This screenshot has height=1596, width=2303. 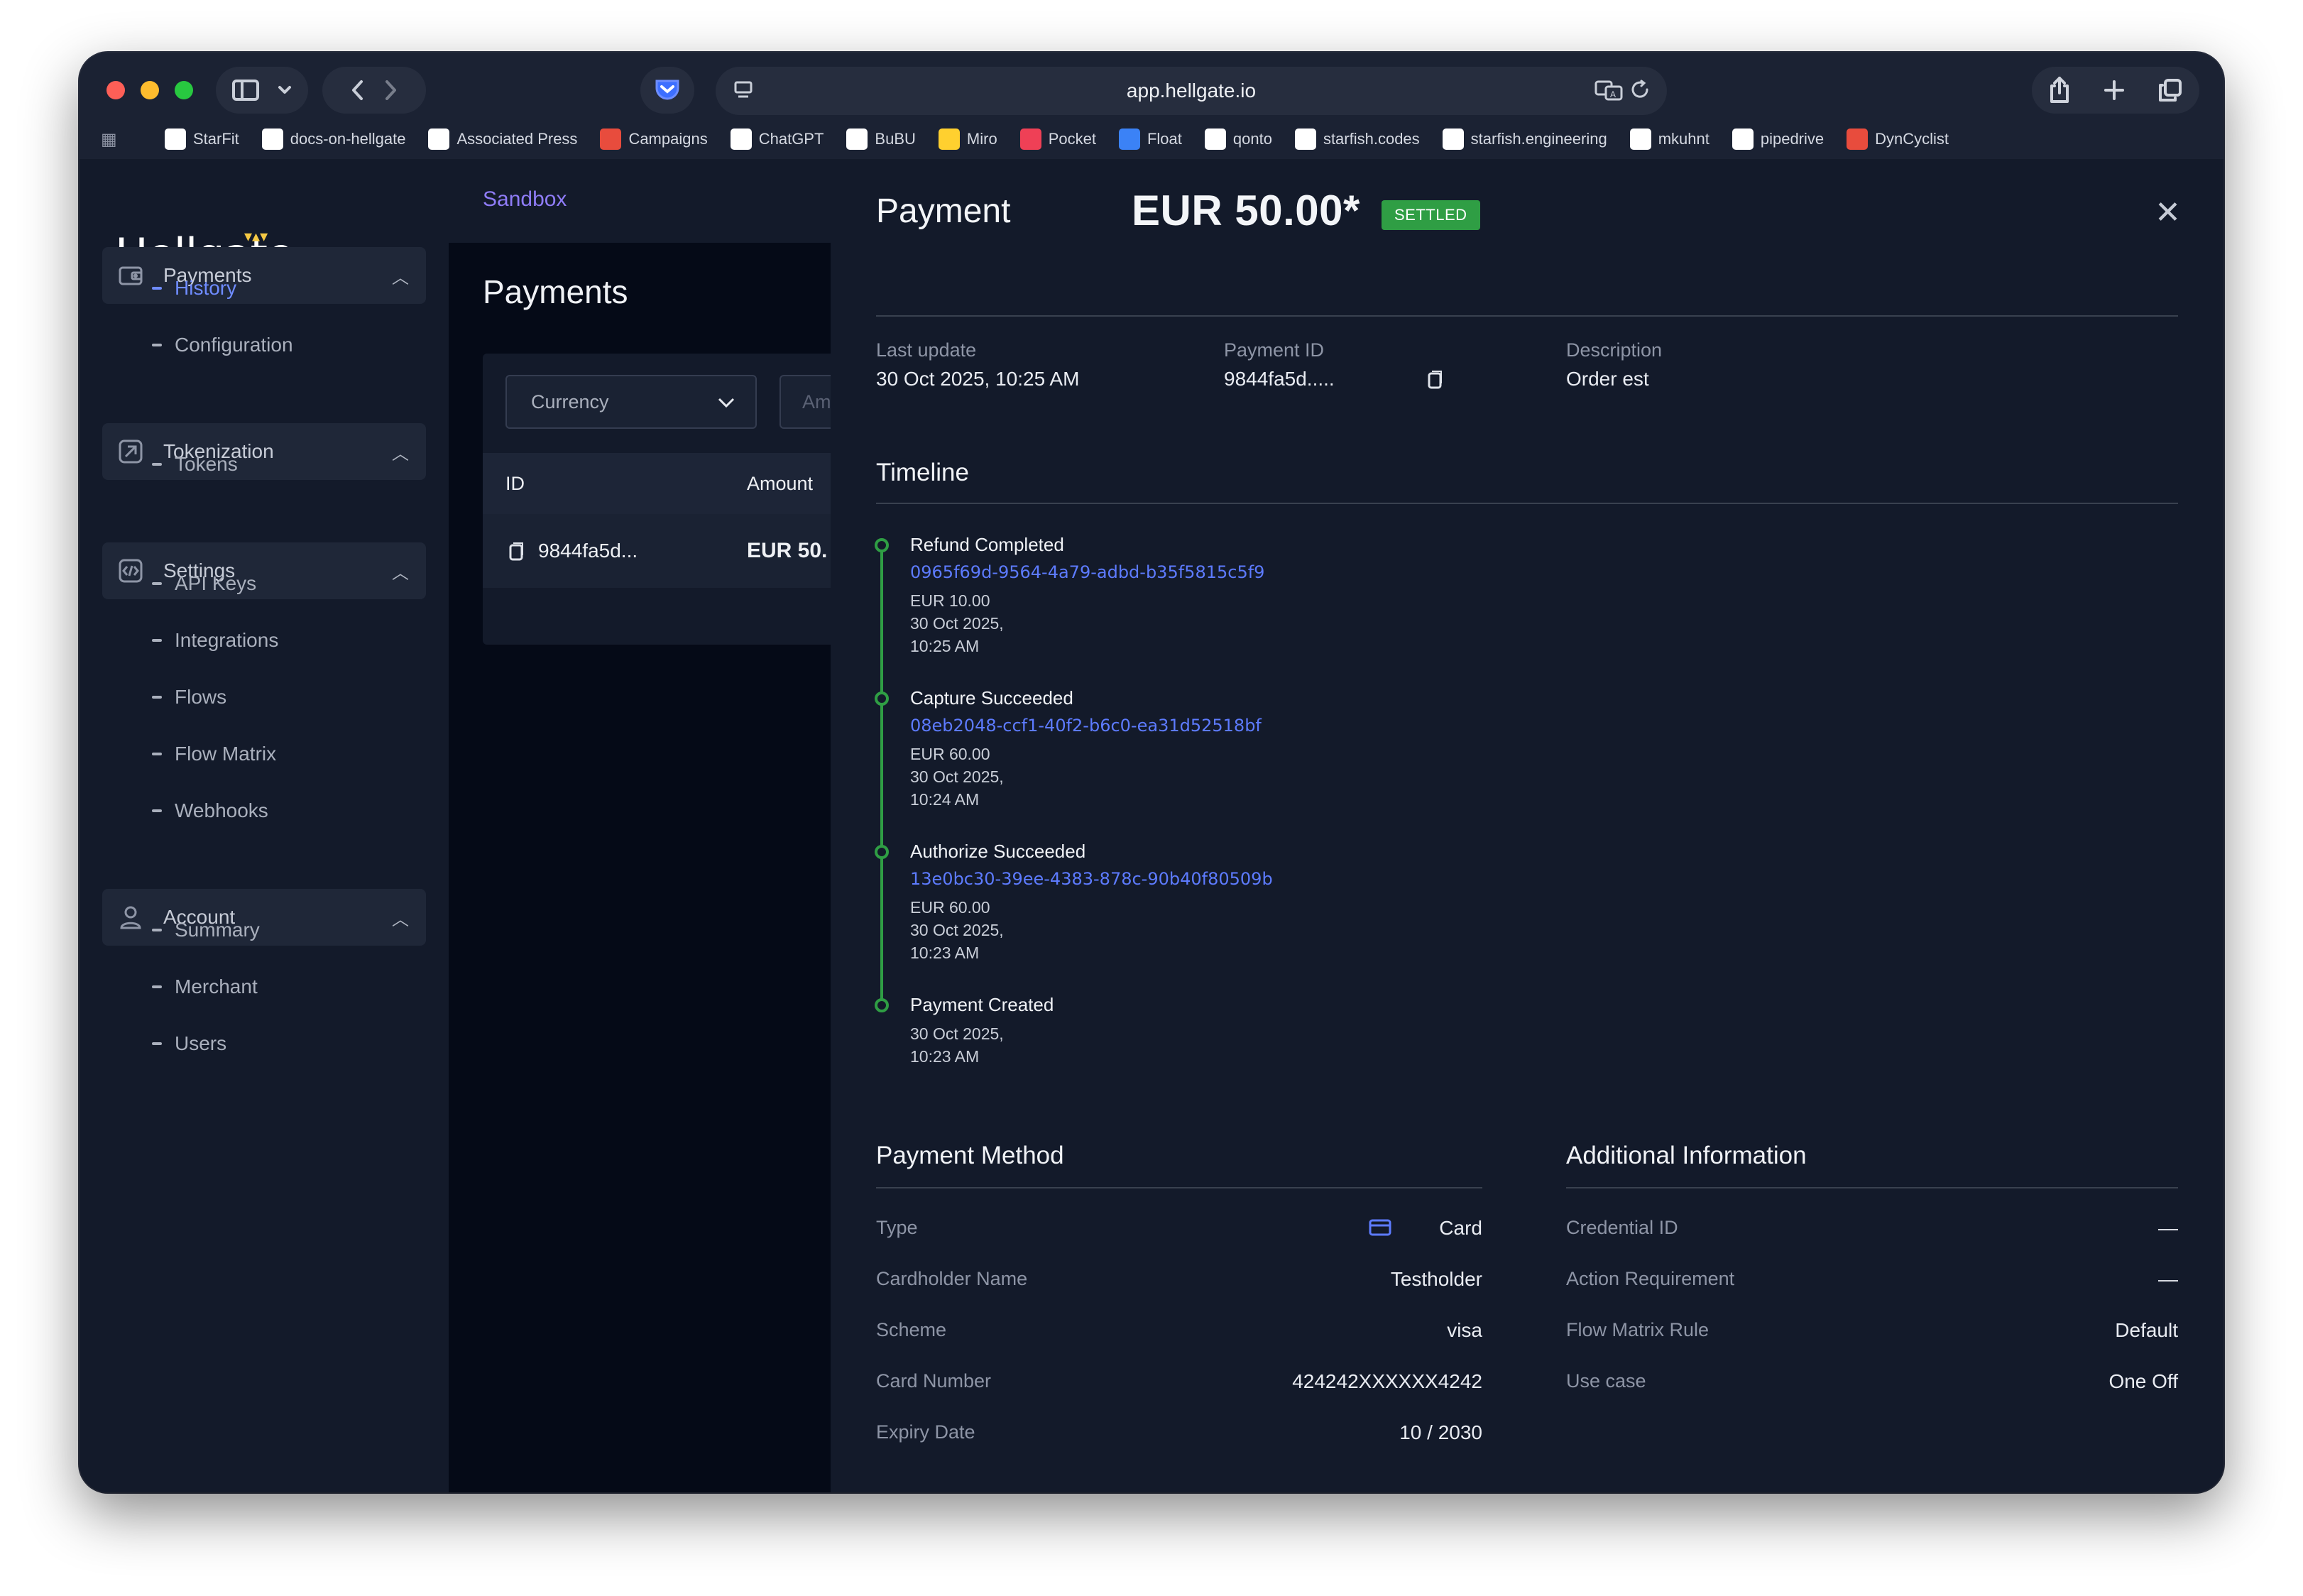 What do you see at coordinates (256, 236) in the screenshot?
I see `logo-crown-icon: ▾▴▾` at bounding box center [256, 236].